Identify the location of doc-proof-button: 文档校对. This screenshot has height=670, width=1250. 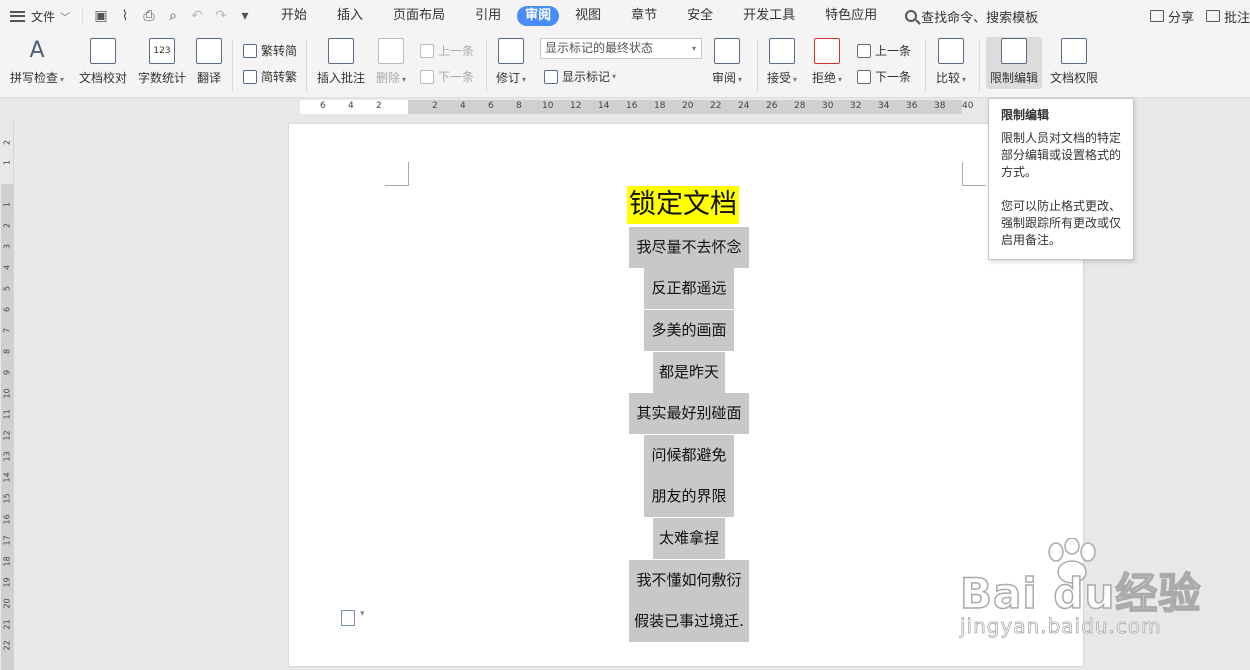
(103, 62).